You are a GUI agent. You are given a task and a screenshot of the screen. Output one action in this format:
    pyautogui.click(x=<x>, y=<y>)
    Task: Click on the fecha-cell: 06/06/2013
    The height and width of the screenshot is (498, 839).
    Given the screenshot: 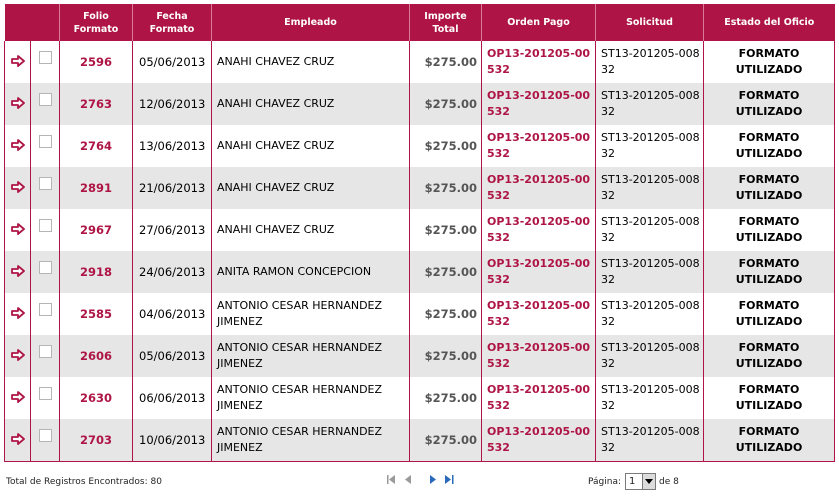 What is the action you would take?
    pyautogui.click(x=172, y=398)
    